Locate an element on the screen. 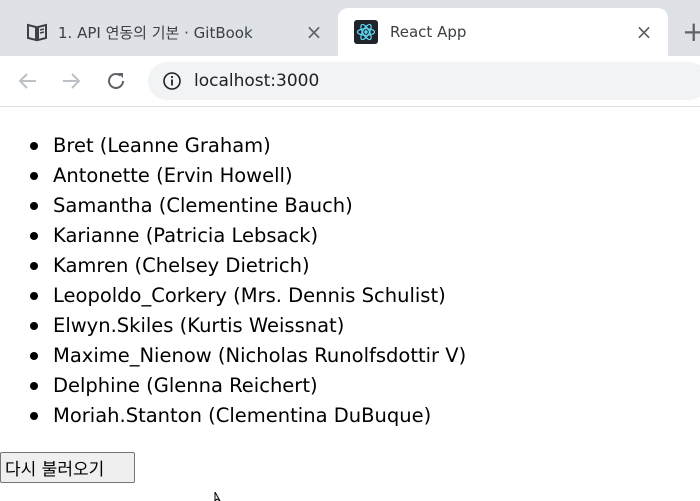  reload-icon is located at coordinates (116, 81).